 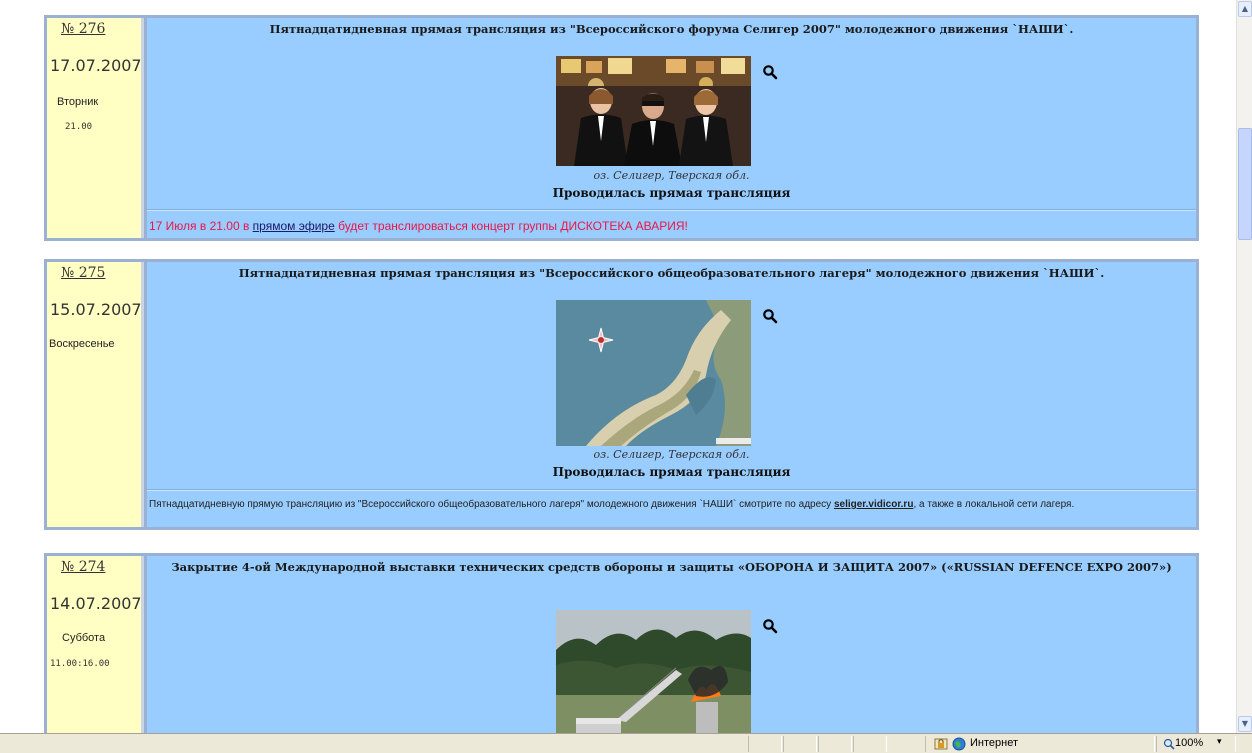 I want to click on vertical-scrollbar: ▲ ▼, so click(x=1244, y=366).